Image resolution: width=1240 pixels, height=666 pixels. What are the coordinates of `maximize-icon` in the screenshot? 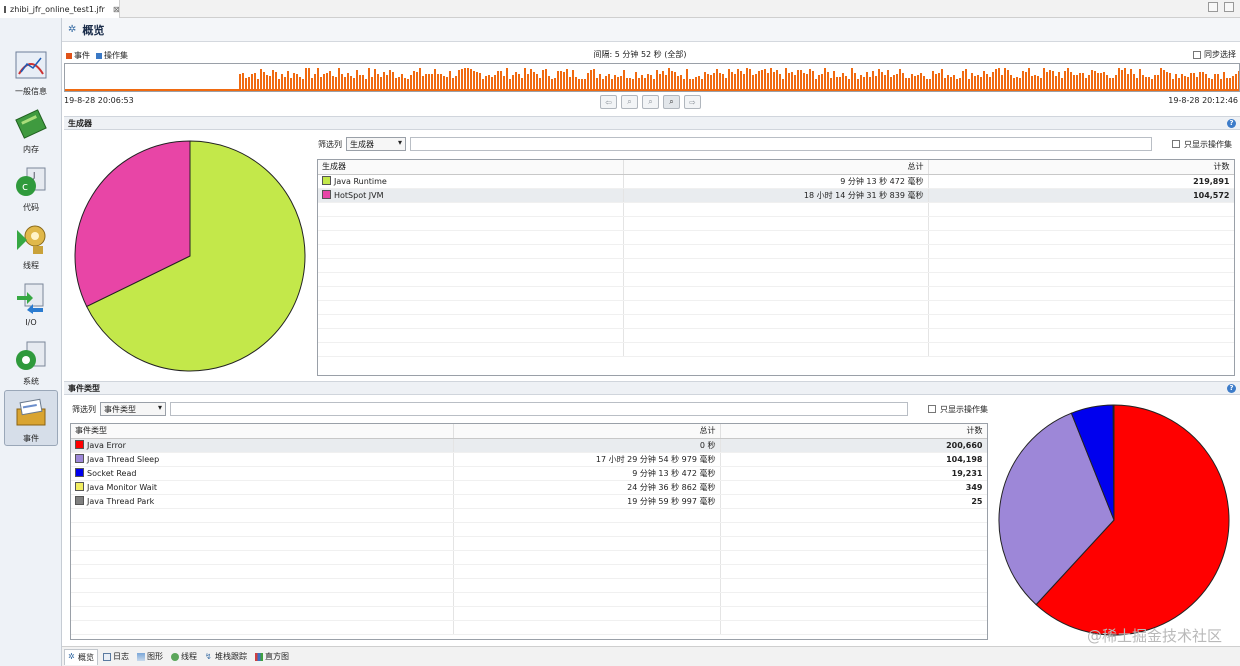 It's located at (1229, 7).